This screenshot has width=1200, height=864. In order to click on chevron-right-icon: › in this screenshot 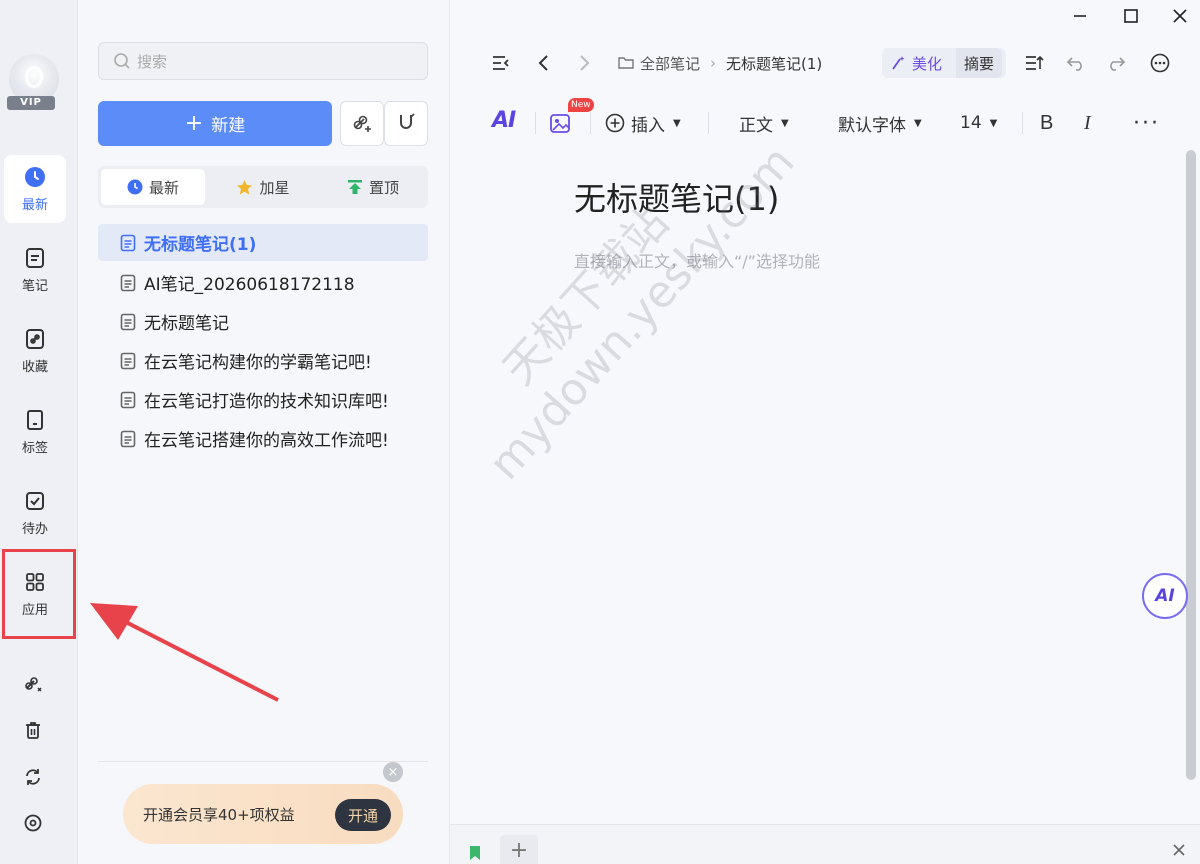, I will do `click(713, 63)`.